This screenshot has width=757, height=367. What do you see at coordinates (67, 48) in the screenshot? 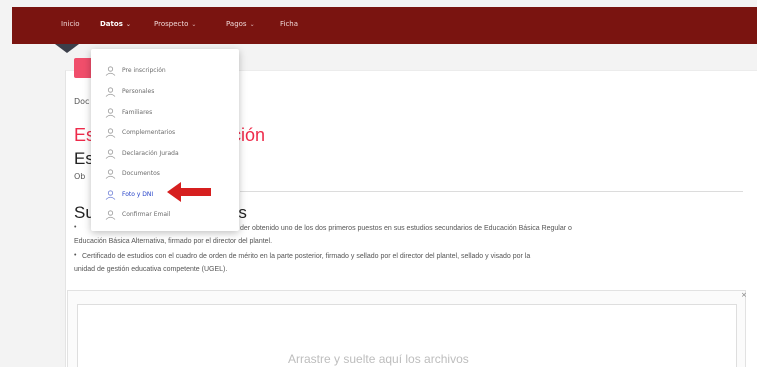
I see `menu-notch` at bounding box center [67, 48].